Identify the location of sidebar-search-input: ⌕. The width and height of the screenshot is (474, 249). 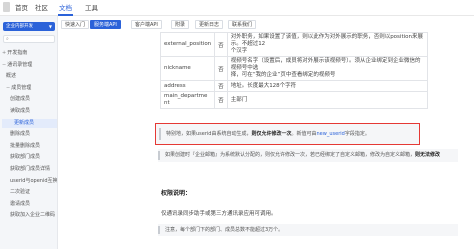
(29, 39).